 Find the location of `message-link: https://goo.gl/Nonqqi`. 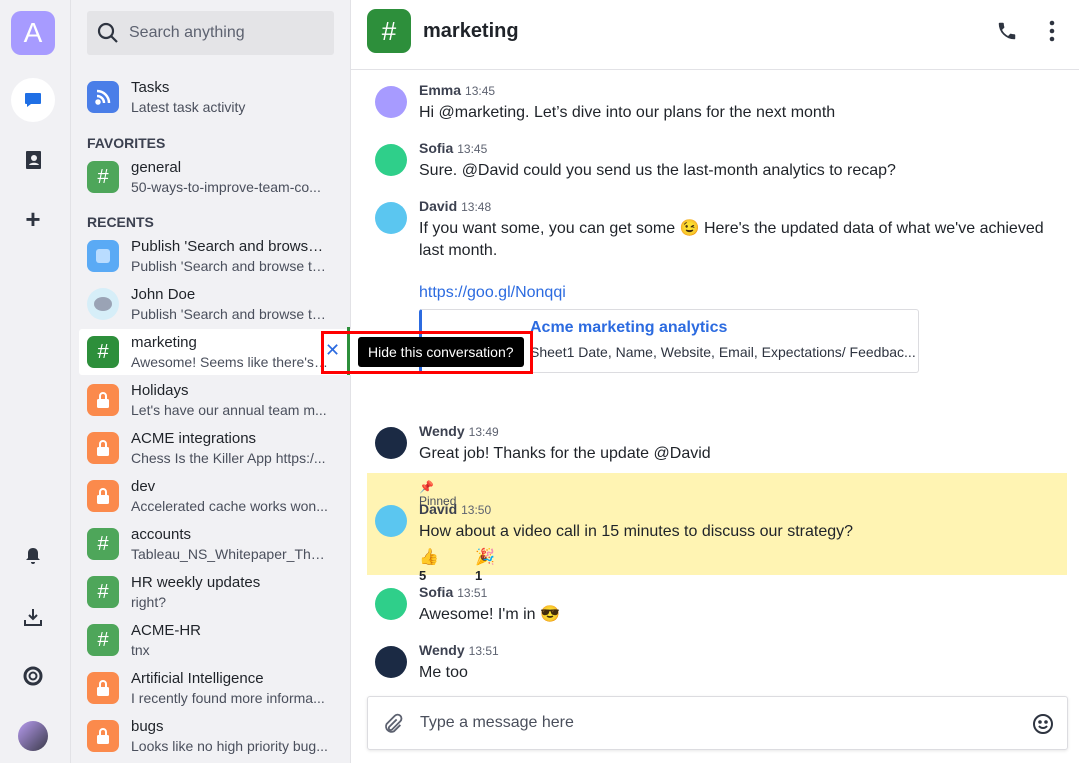

message-link: https://goo.gl/Nonqqi is located at coordinates (492, 293).